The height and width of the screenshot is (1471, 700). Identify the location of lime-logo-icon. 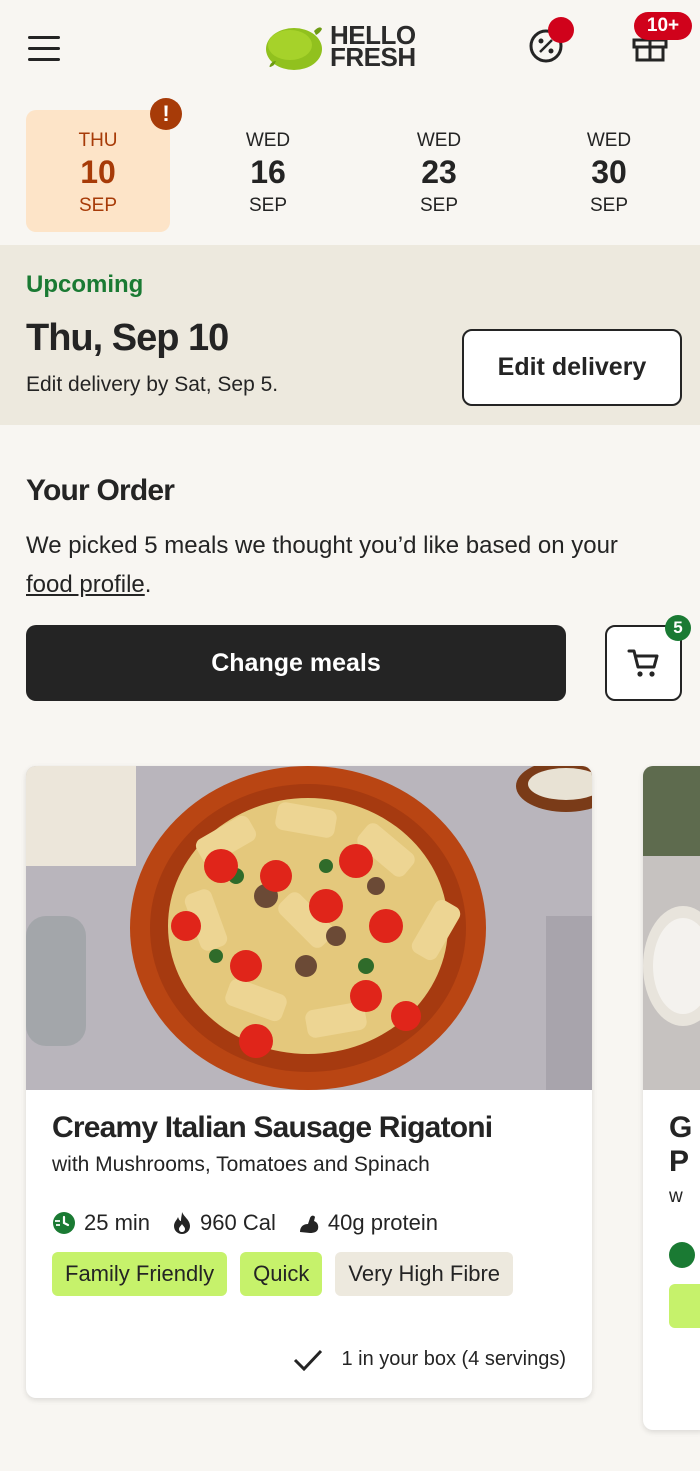
(294, 48).